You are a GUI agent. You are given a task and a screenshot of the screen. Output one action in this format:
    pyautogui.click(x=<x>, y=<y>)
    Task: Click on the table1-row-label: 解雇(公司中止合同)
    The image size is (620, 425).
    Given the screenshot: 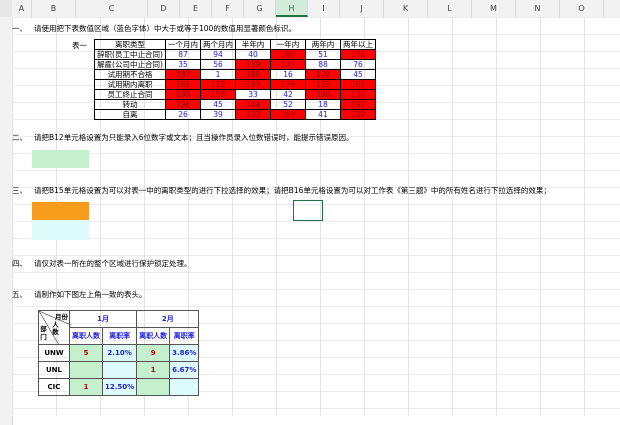 What is the action you would take?
    pyautogui.click(x=130, y=64)
    